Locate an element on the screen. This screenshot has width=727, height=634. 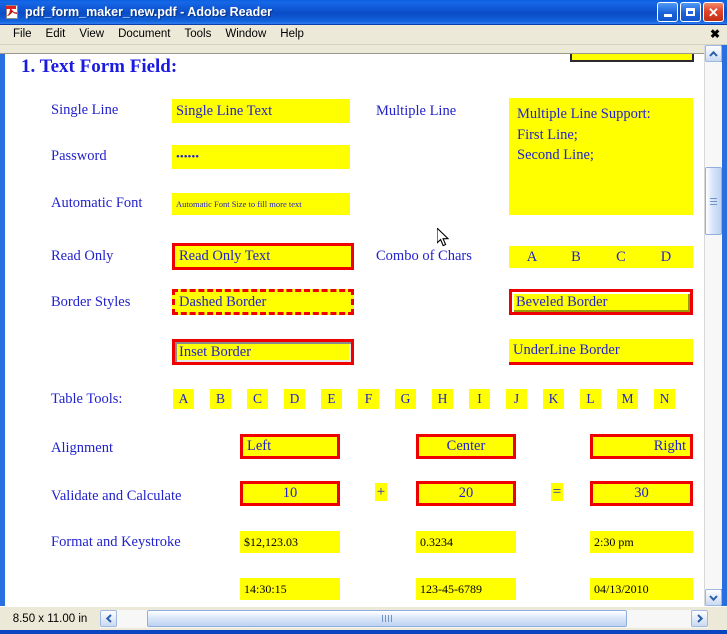
chevron-left-icon is located at coordinates (108, 618).